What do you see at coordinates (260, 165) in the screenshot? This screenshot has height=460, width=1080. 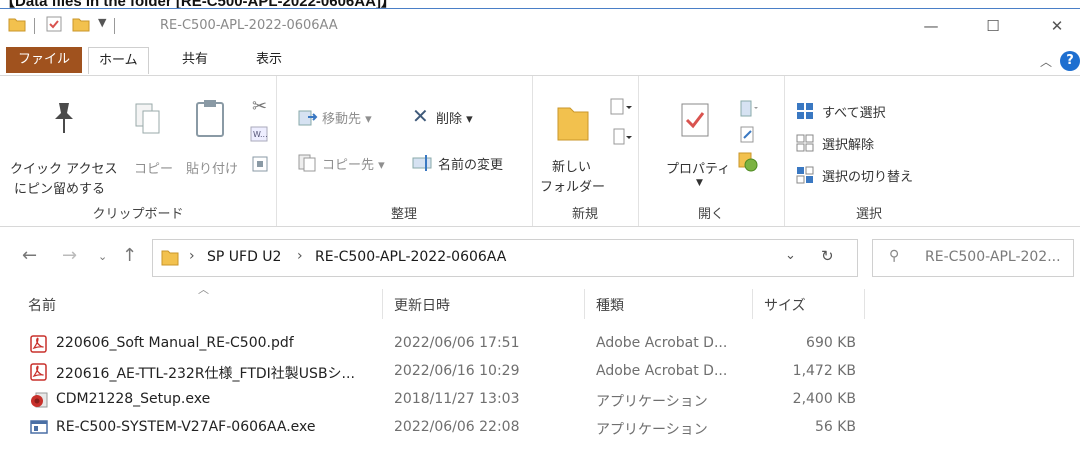 I see `paste-shortcut-icon` at bounding box center [260, 165].